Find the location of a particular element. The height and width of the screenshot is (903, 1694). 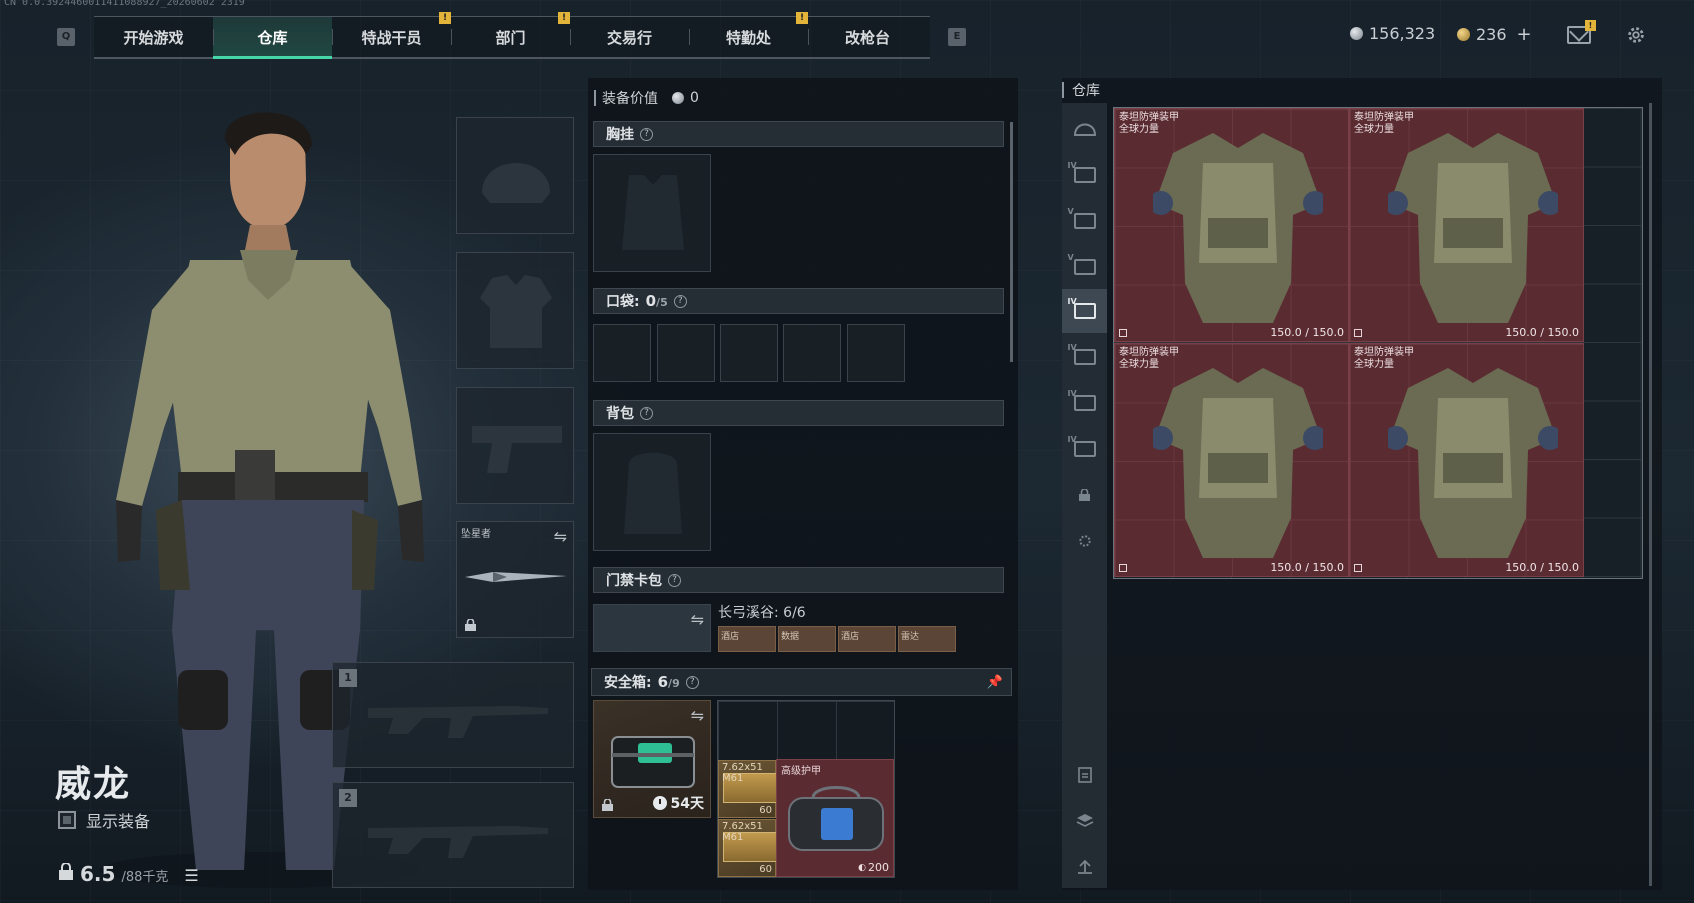

weight-indicator: 6.5 /88千克 ☰ is located at coordinates (128, 874).